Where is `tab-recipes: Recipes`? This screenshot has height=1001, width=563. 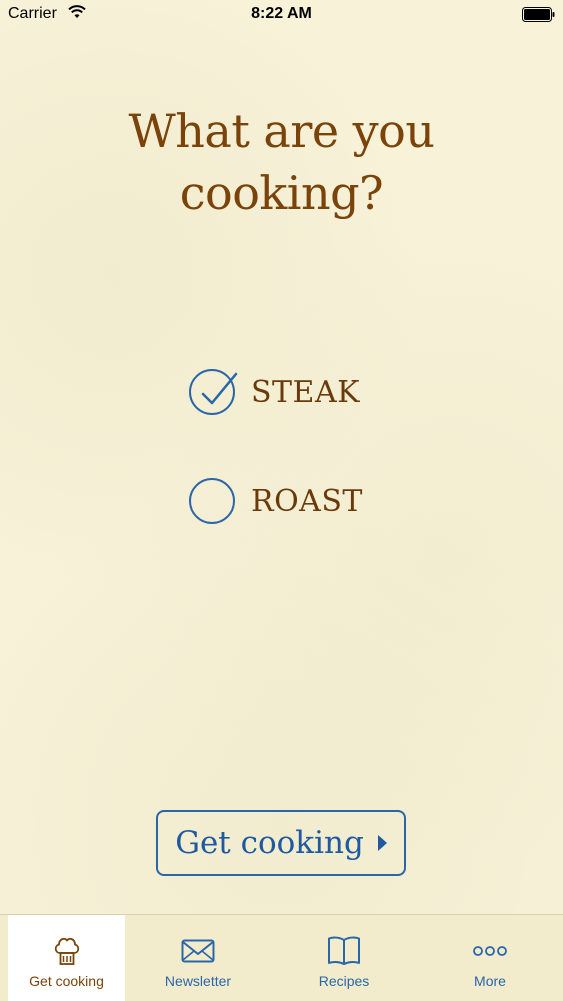
tab-recipes: Recipes is located at coordinates (344, 958).